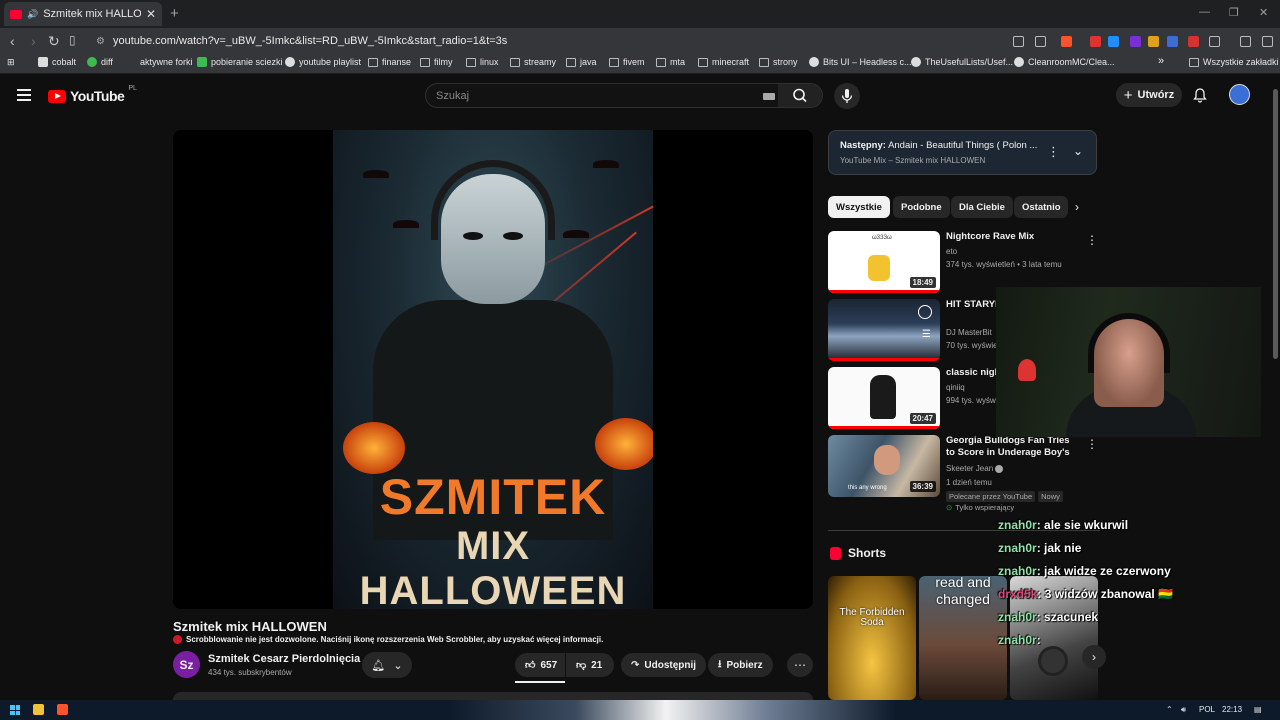  What do you see at coordinates (670, 62) in the screenshot?
I see `bookmark-folder: mta` at bounding box center [670, 62].